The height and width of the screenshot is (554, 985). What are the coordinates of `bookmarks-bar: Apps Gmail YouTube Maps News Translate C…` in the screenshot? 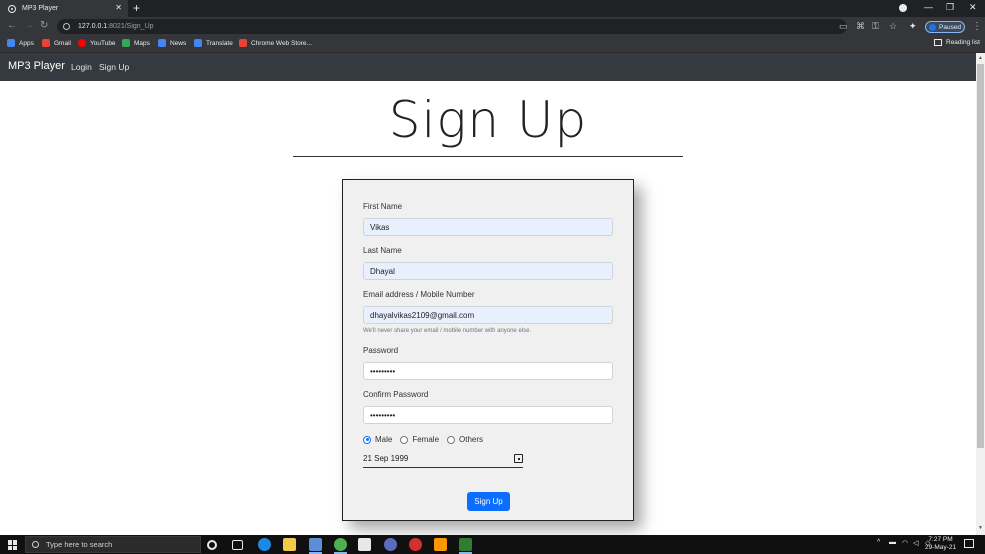 It's located at (492, 44).